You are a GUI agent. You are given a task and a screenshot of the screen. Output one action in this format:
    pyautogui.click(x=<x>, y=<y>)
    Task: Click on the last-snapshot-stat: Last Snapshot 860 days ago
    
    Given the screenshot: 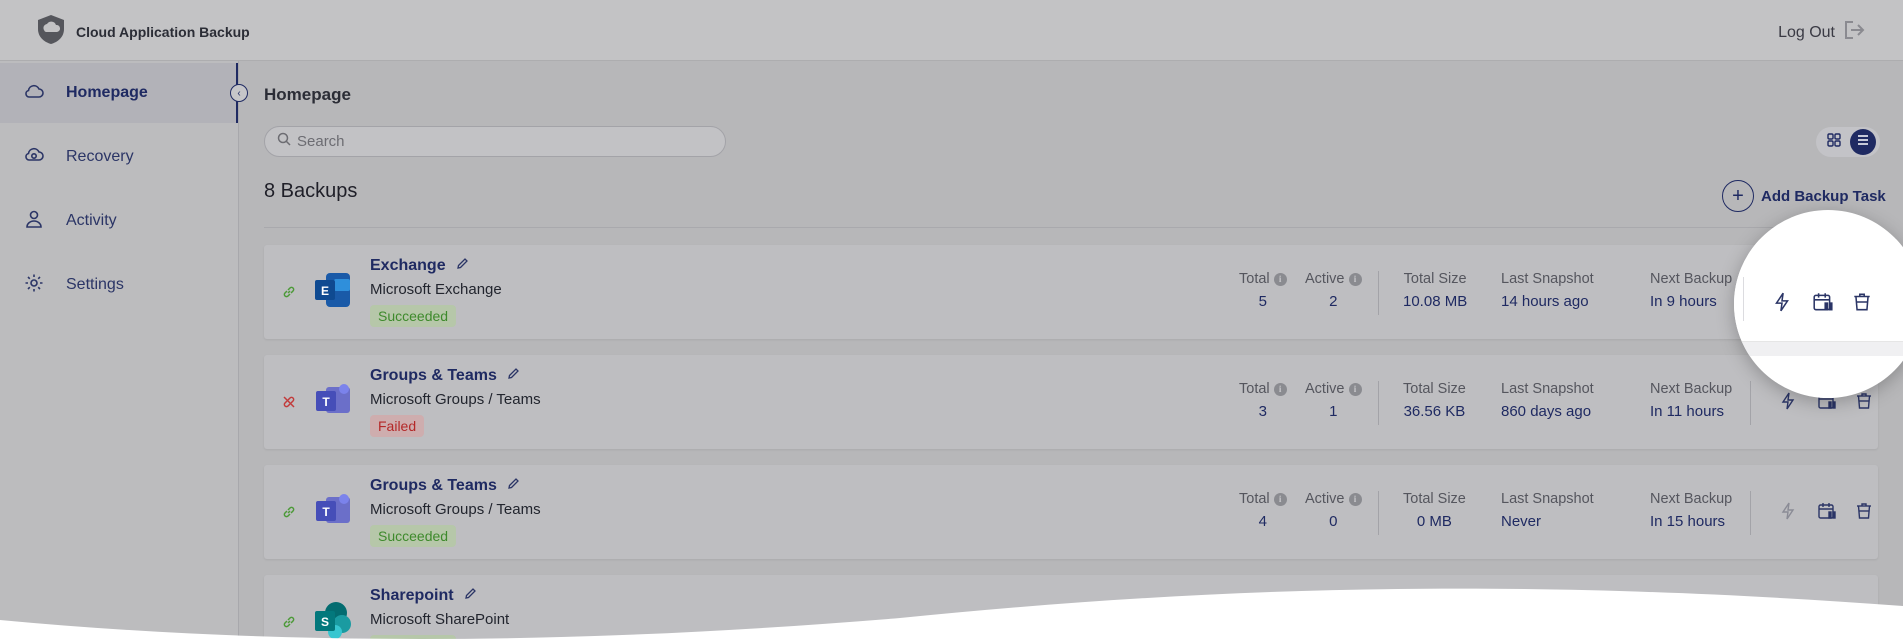 What is the action you would take?
    pyautogui.click(x=1547, y=400)
    